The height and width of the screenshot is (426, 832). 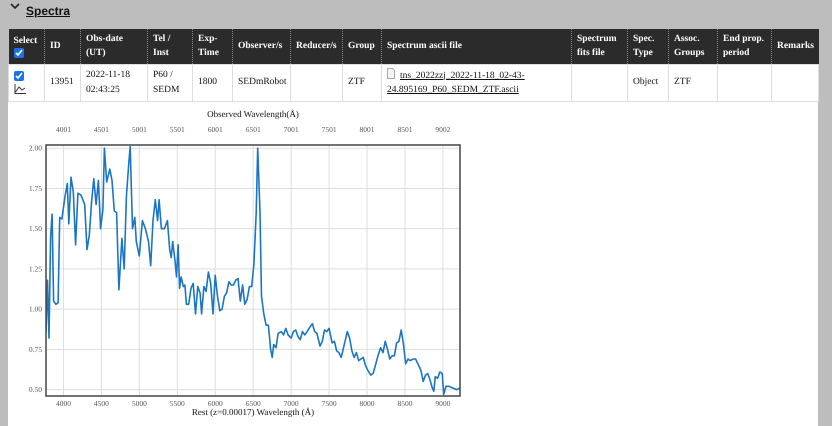 What do you see at coordinates (316, 46) in the screenshot?
I see `column-header: Reducer/s` at bounding box center [316, 46].